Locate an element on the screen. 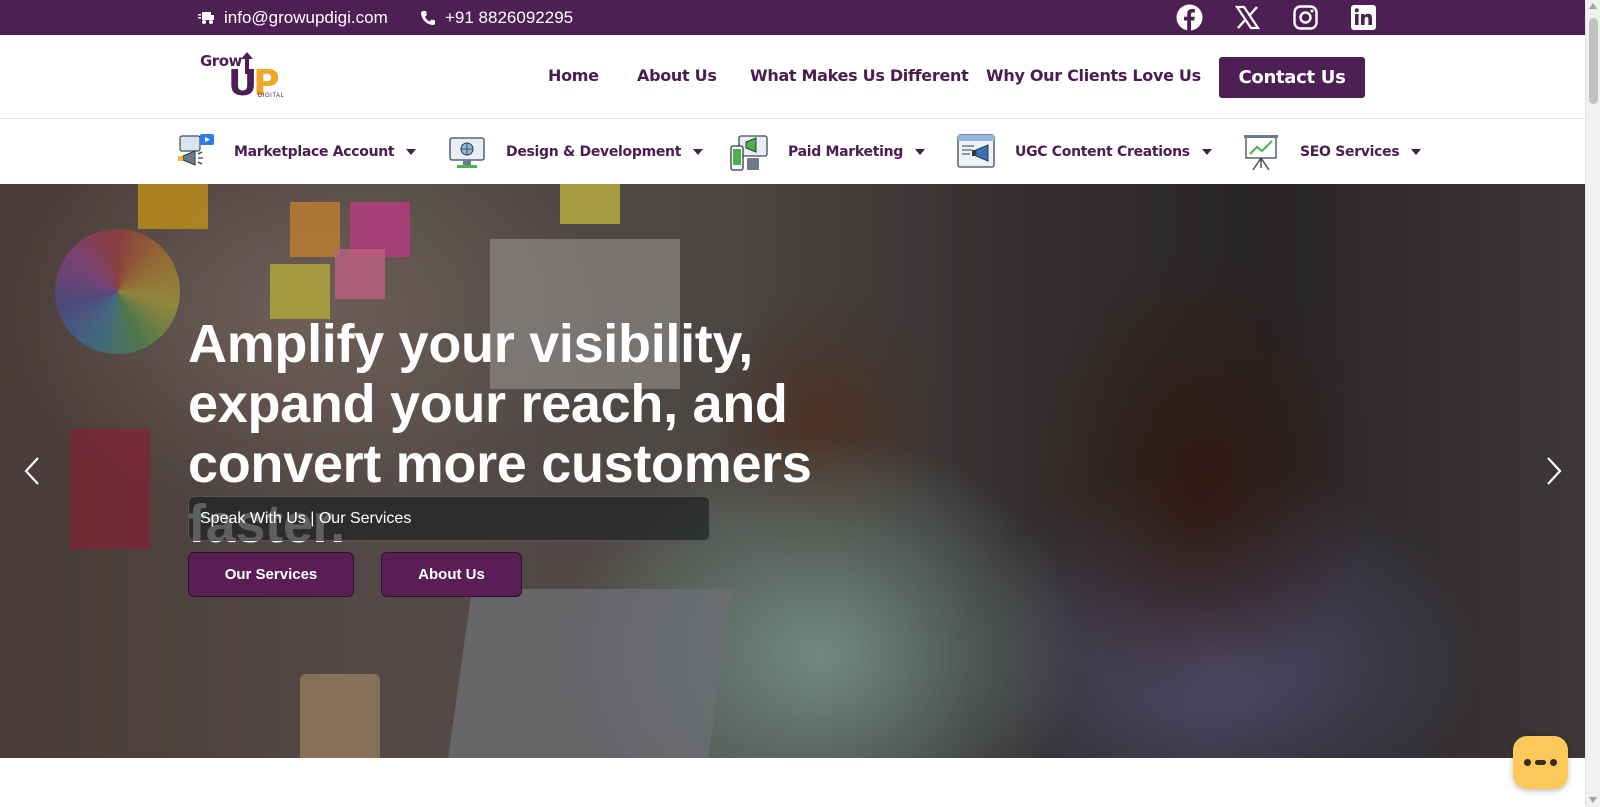  services-label-seo: SEO Services is located at coordinates (1350, 151).